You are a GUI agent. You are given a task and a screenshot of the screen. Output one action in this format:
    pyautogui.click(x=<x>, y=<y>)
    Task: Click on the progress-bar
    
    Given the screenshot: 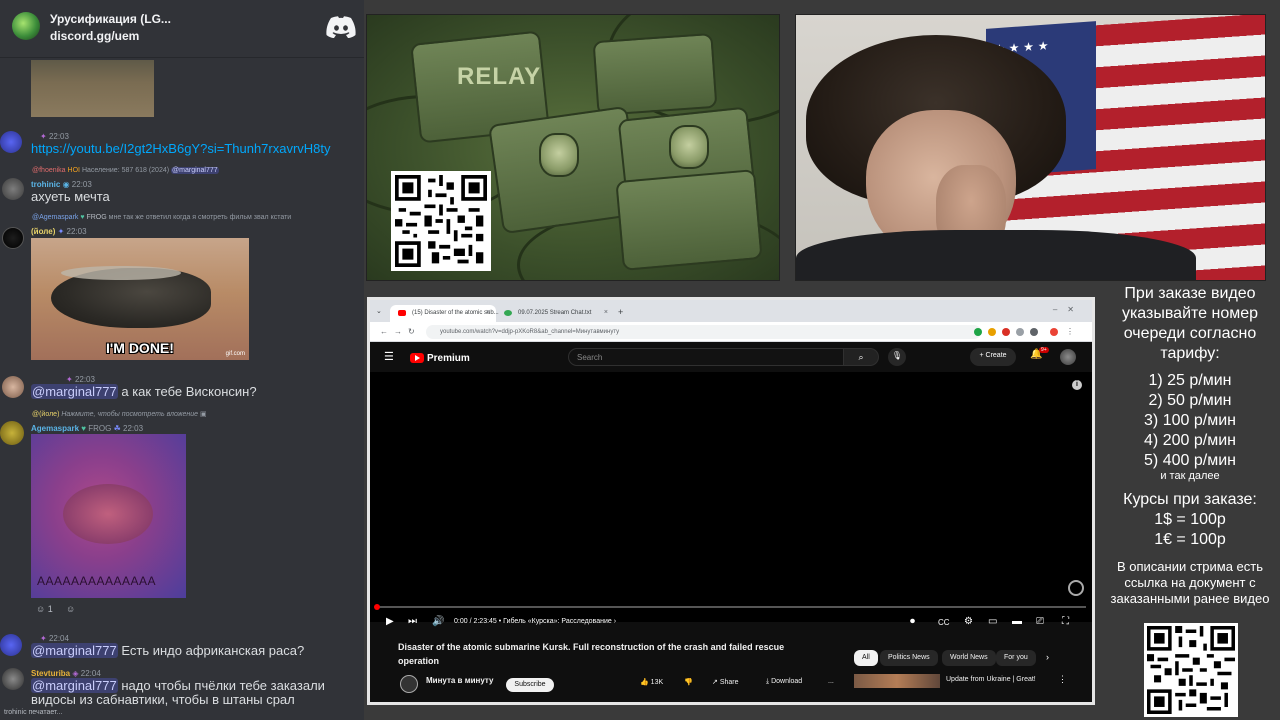 What is the action you would take?
    pyautogui.click(x=731, y=607)
    